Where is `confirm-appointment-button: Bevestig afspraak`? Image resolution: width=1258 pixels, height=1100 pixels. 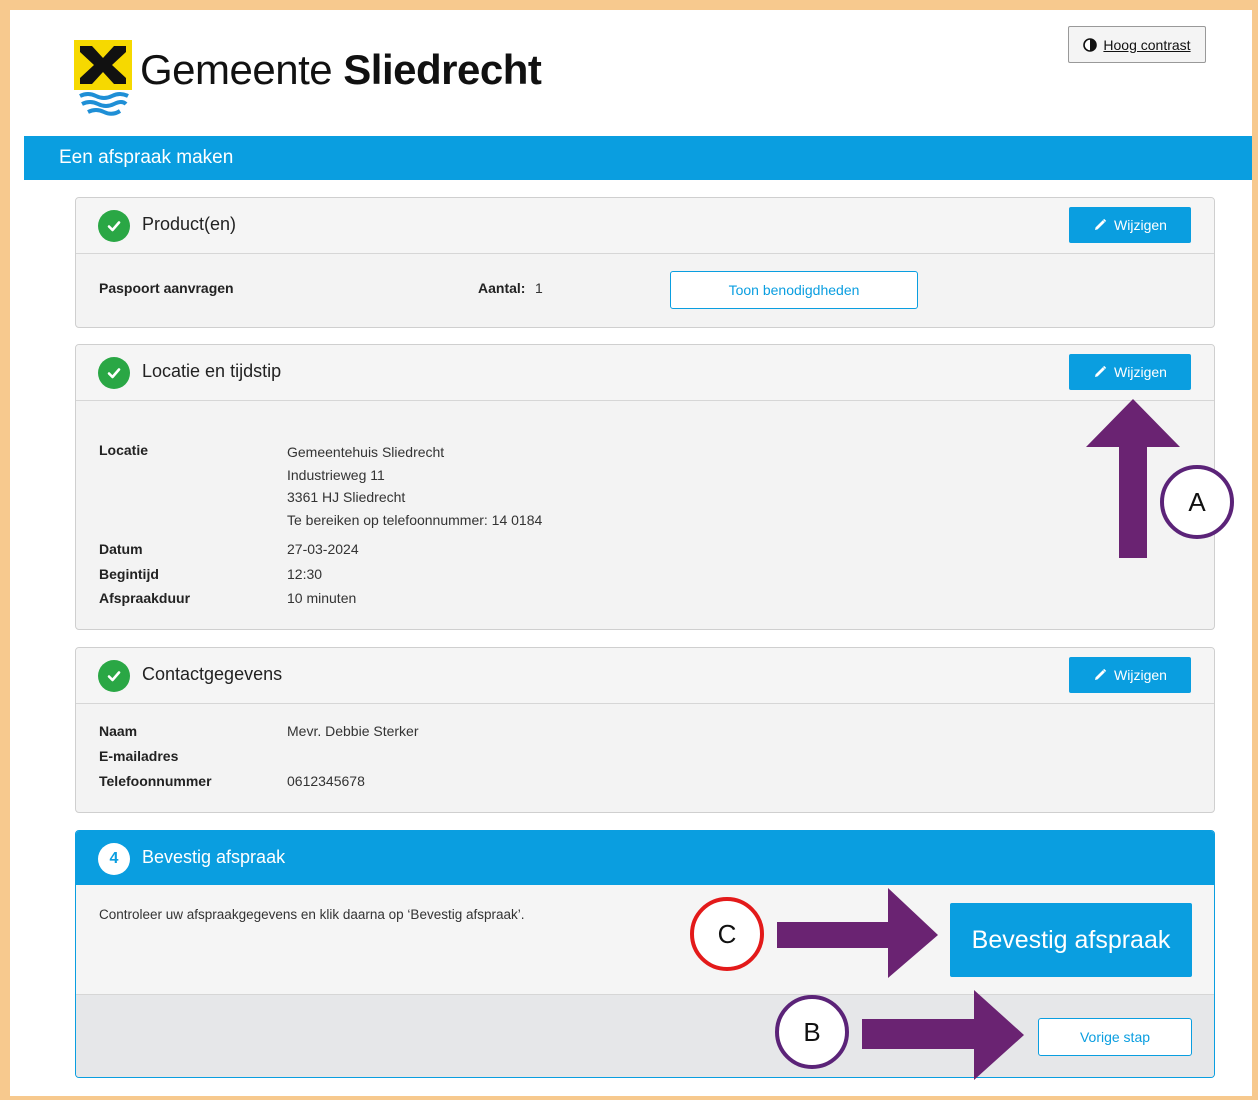
confirm-appointment-button: Bevestig afspraak is located at coordinates (1071, 940).